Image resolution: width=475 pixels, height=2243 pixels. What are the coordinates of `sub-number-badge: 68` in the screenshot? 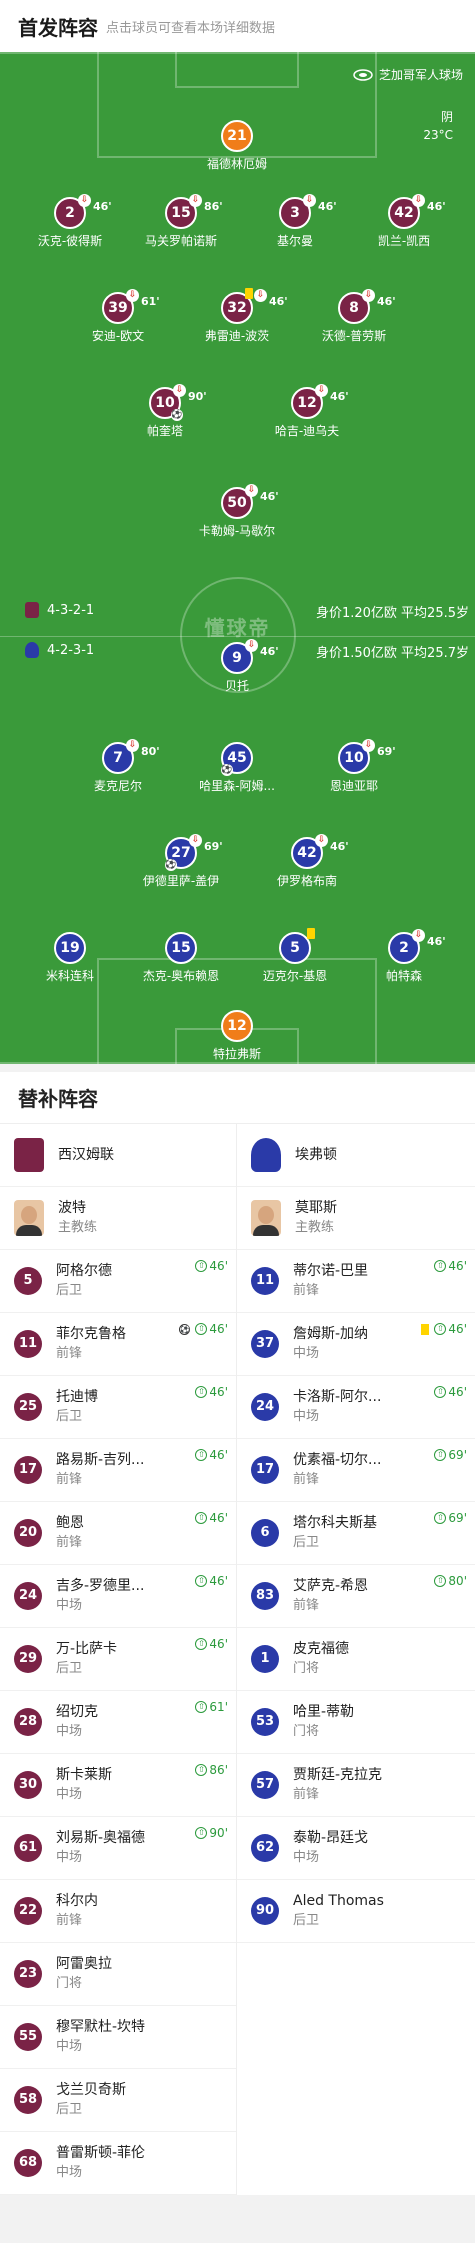 It's located at (28, 2163).